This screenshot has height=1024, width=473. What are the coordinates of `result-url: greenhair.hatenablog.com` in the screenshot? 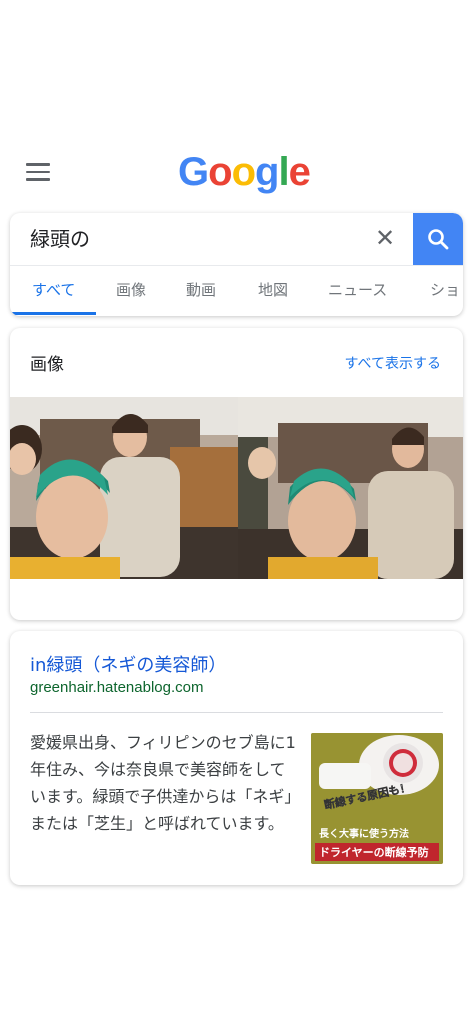 It's located at (116, 687).